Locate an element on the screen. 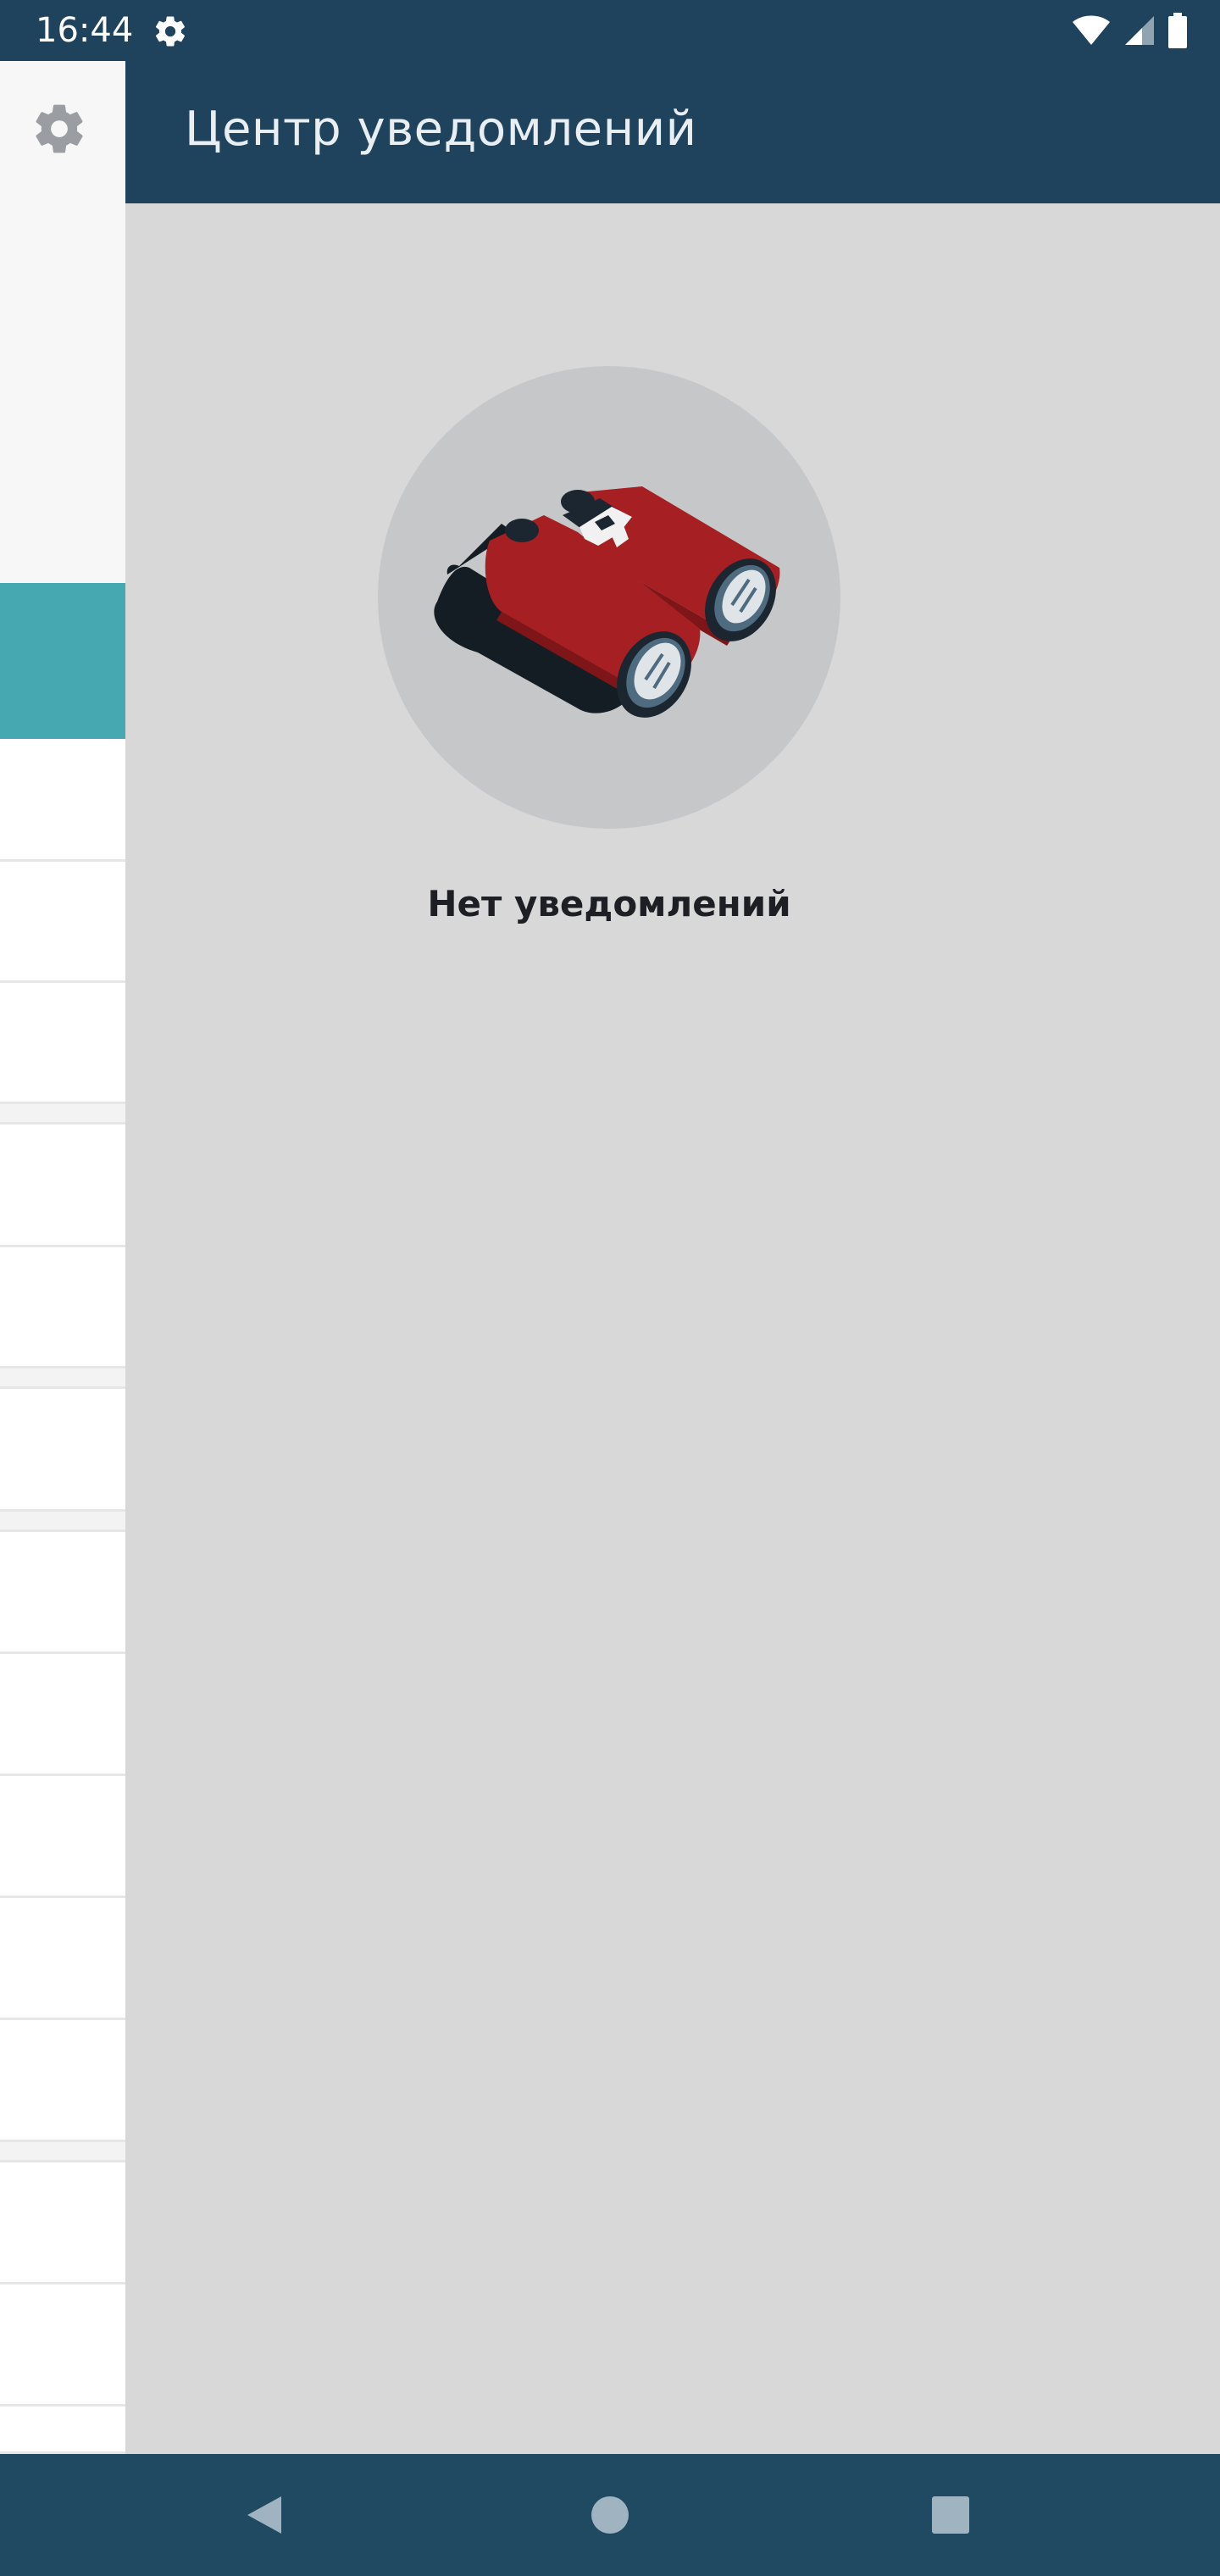  battery-icon is located at coordinates (1177, 30).